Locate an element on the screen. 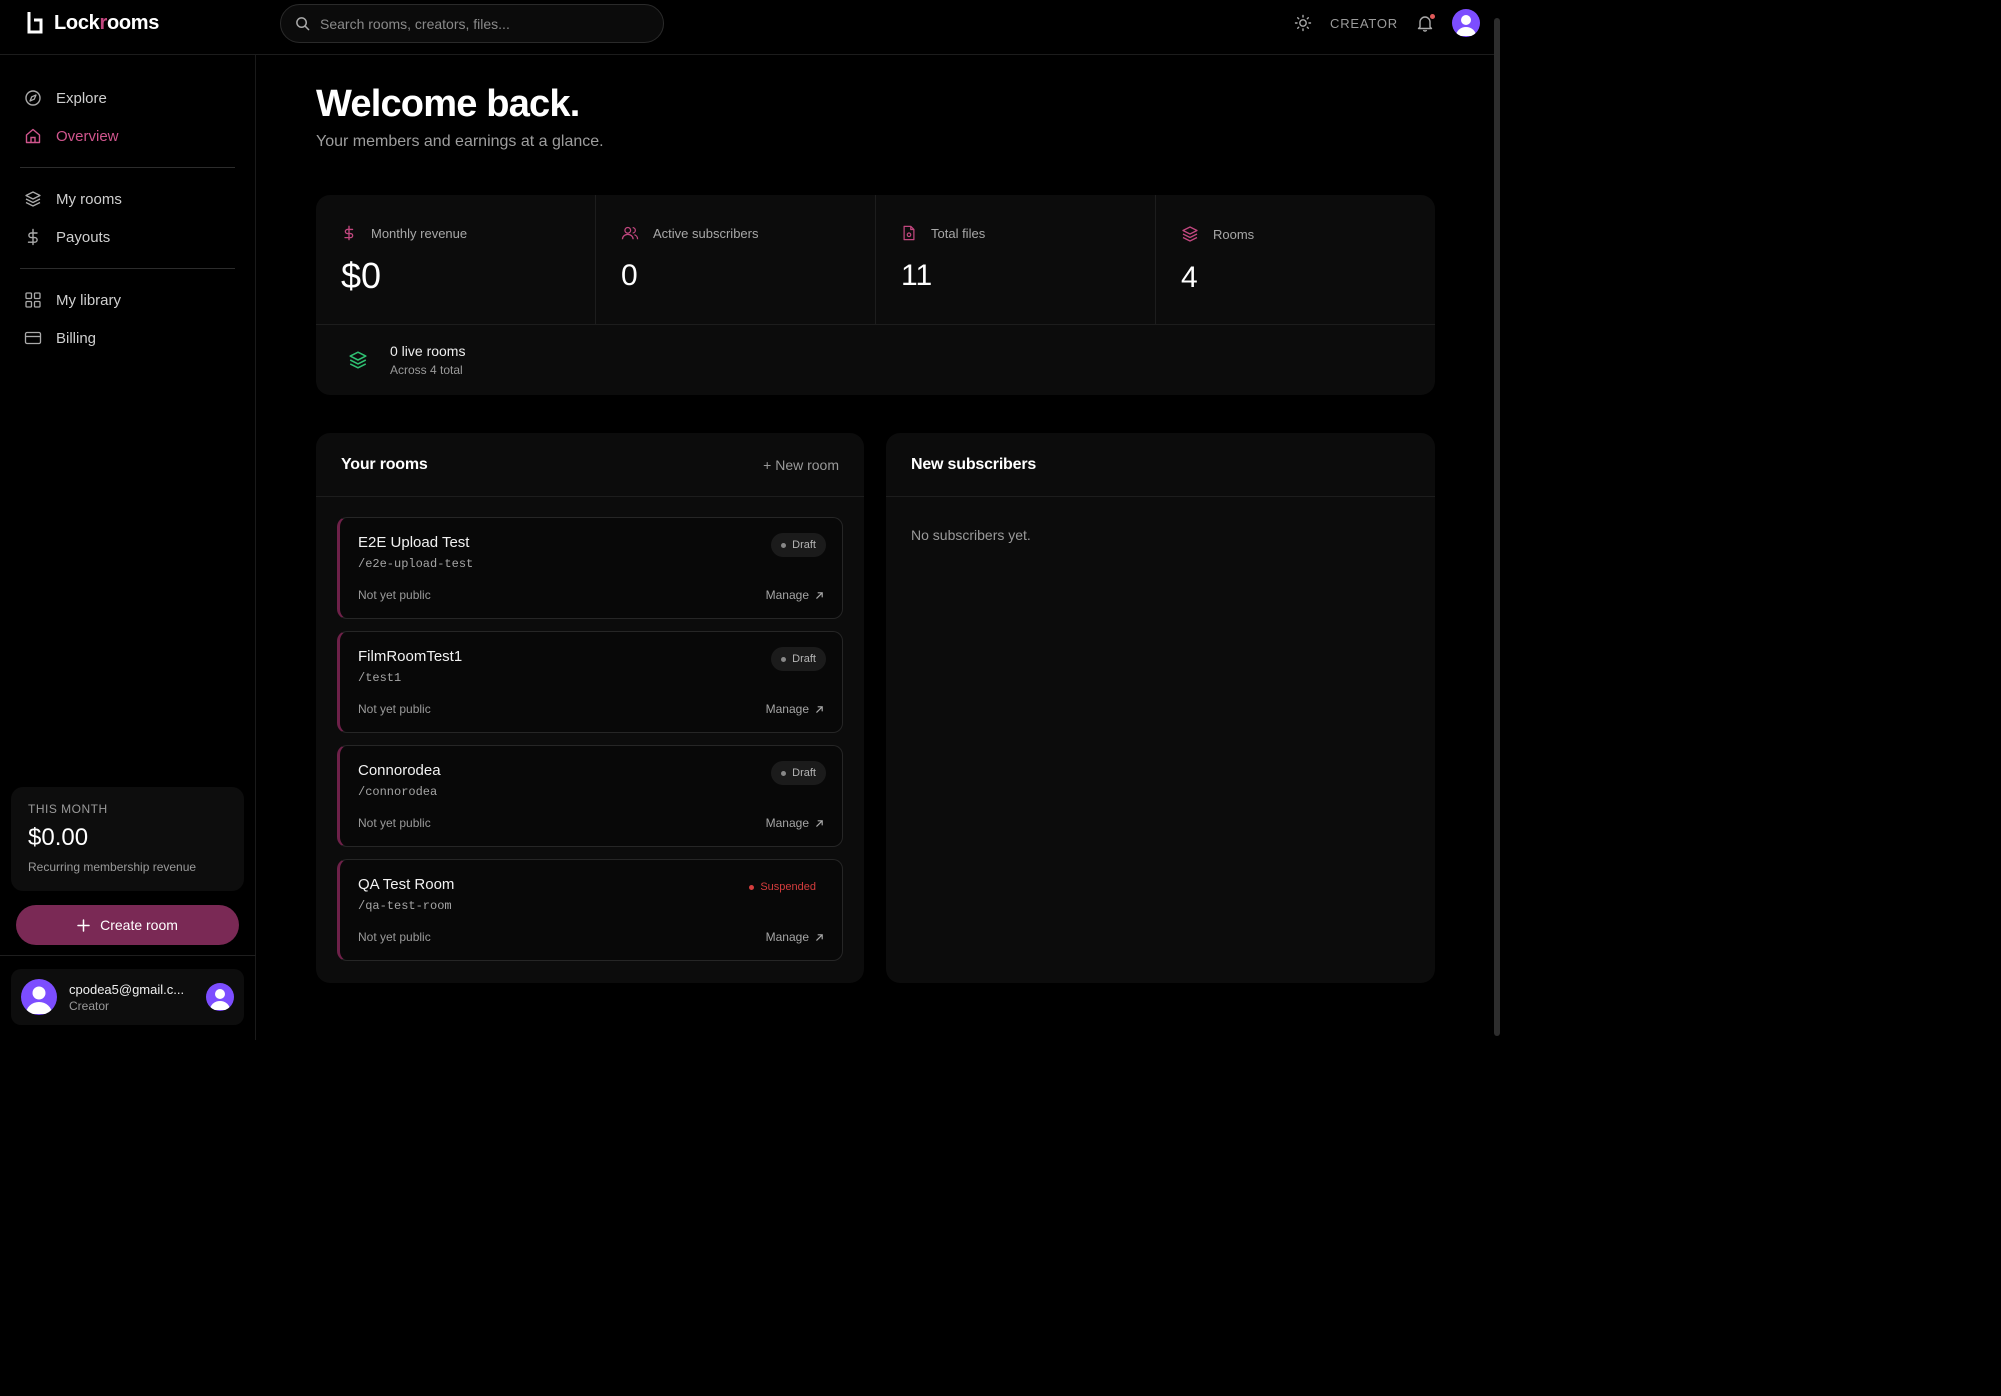 The height and width of the screenshot is (1396, 2001). empty-state: No subscribers yet. is located at coordinates (971, 535).